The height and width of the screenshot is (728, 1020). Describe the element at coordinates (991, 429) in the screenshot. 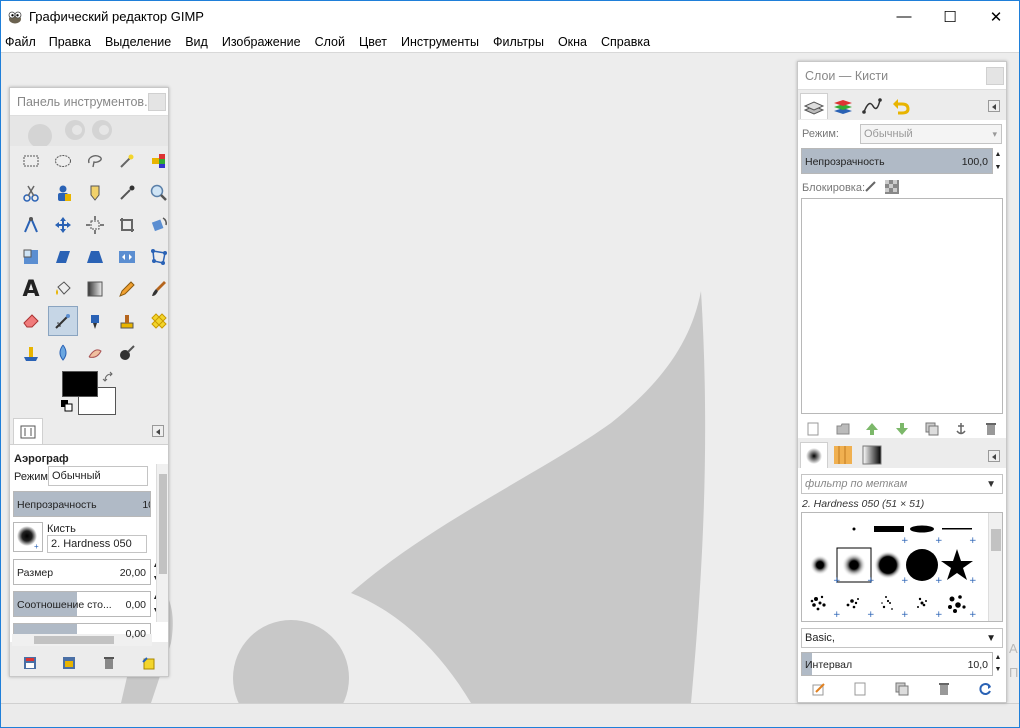

I see `delete-layer-icon` at that location.